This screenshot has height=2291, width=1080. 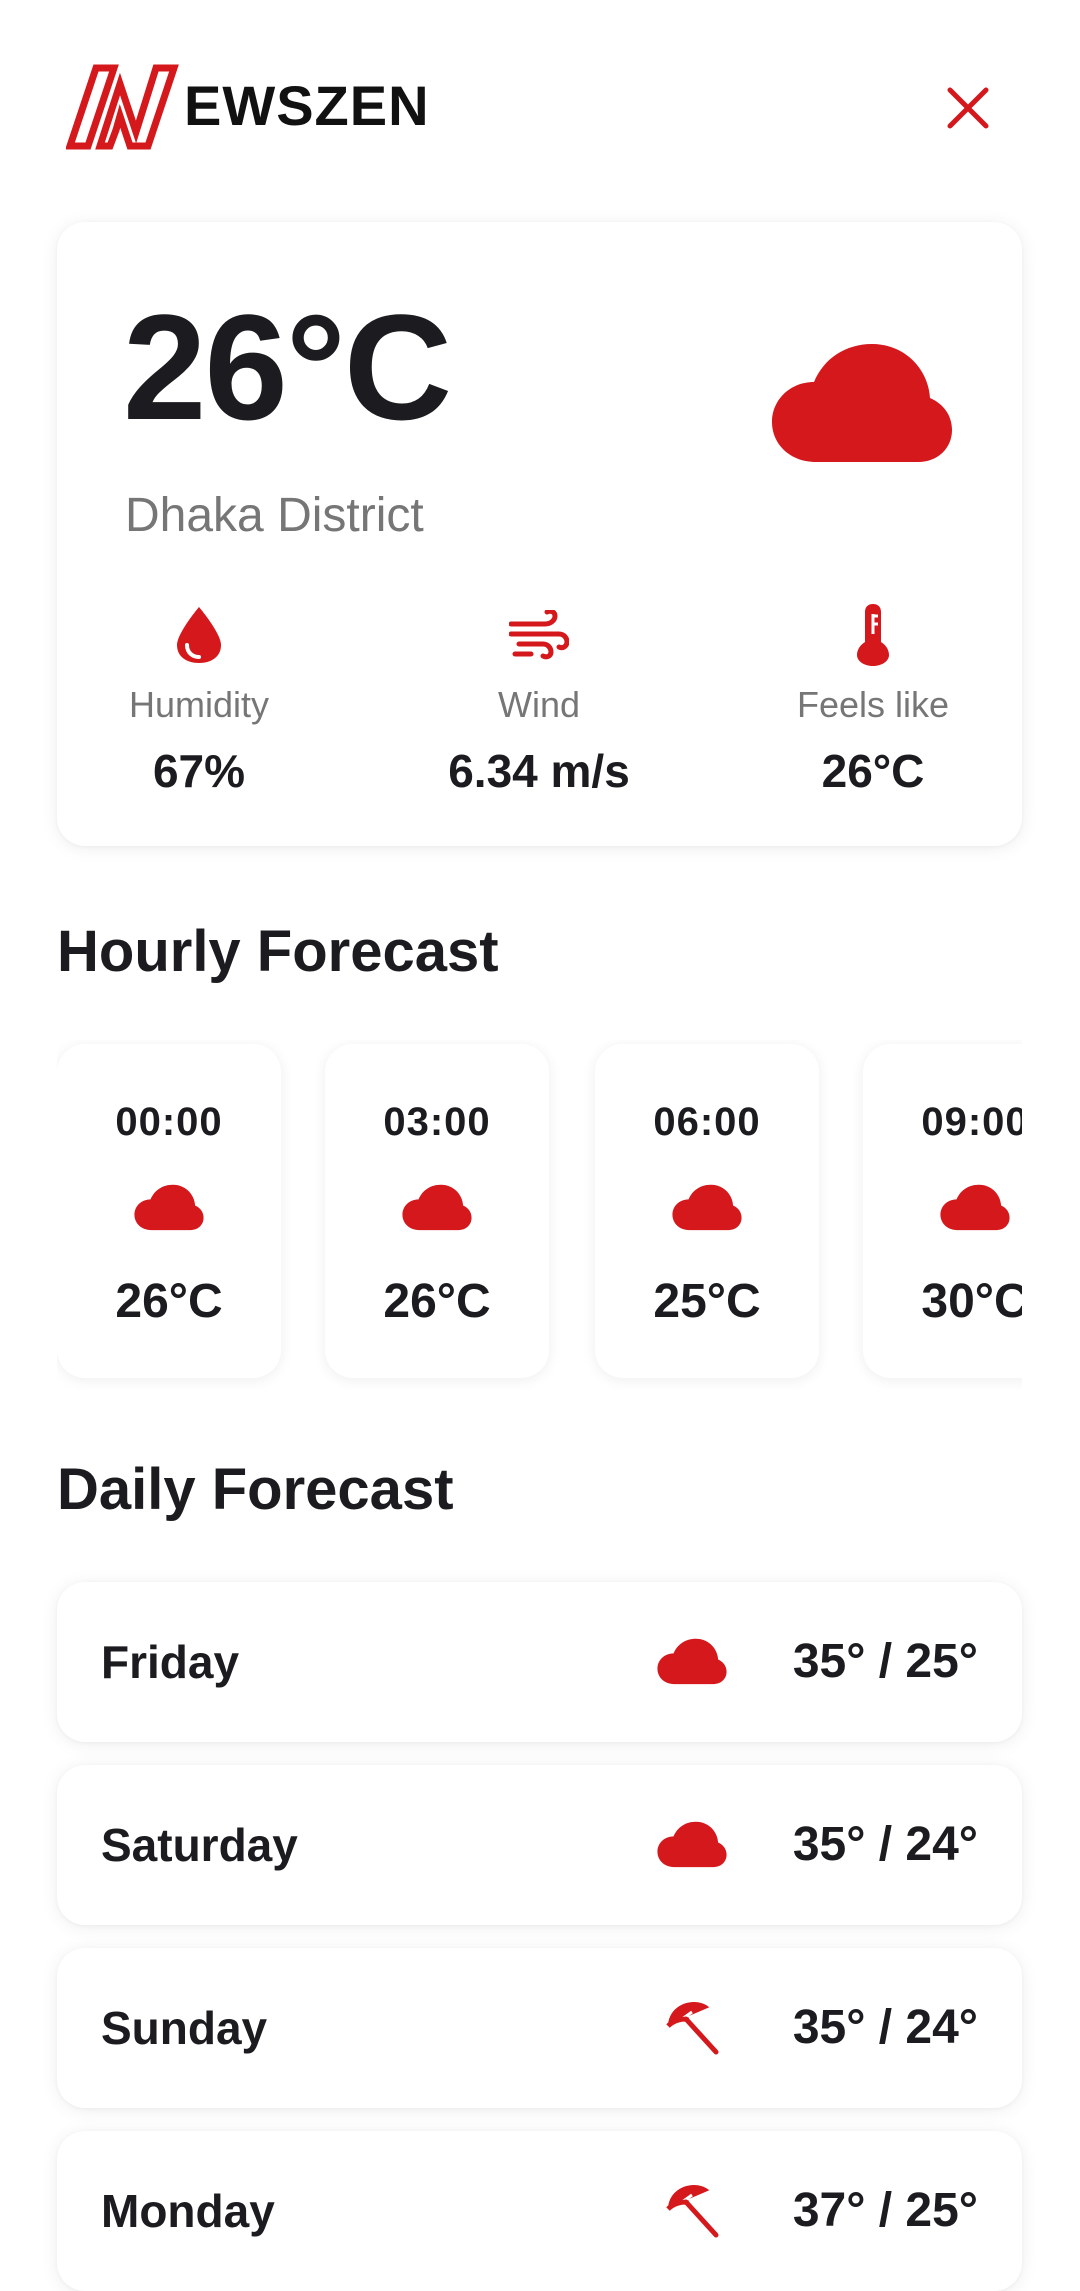 I want to click on close-icon, so click(x=968, y=108).